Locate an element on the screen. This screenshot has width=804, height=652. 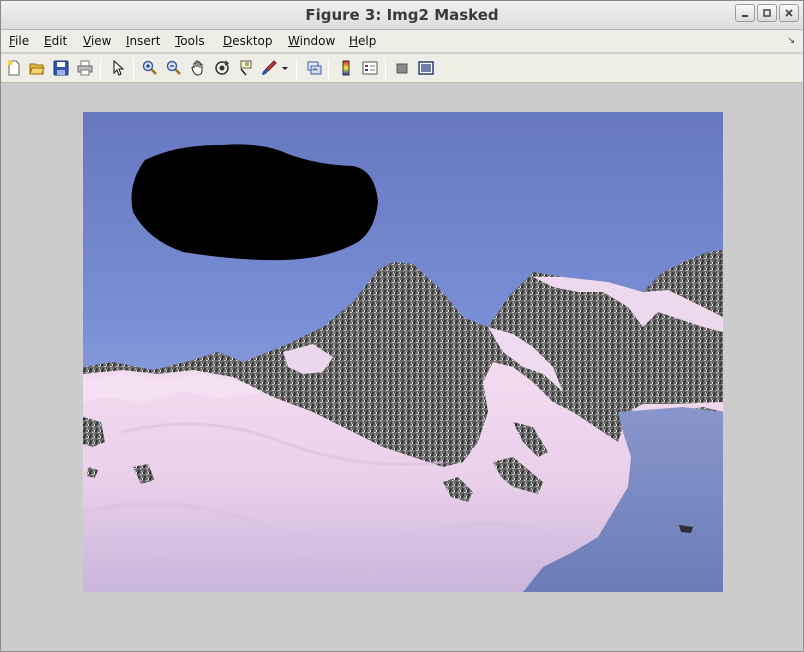
legend-icon is located at coordinates (370, 68).